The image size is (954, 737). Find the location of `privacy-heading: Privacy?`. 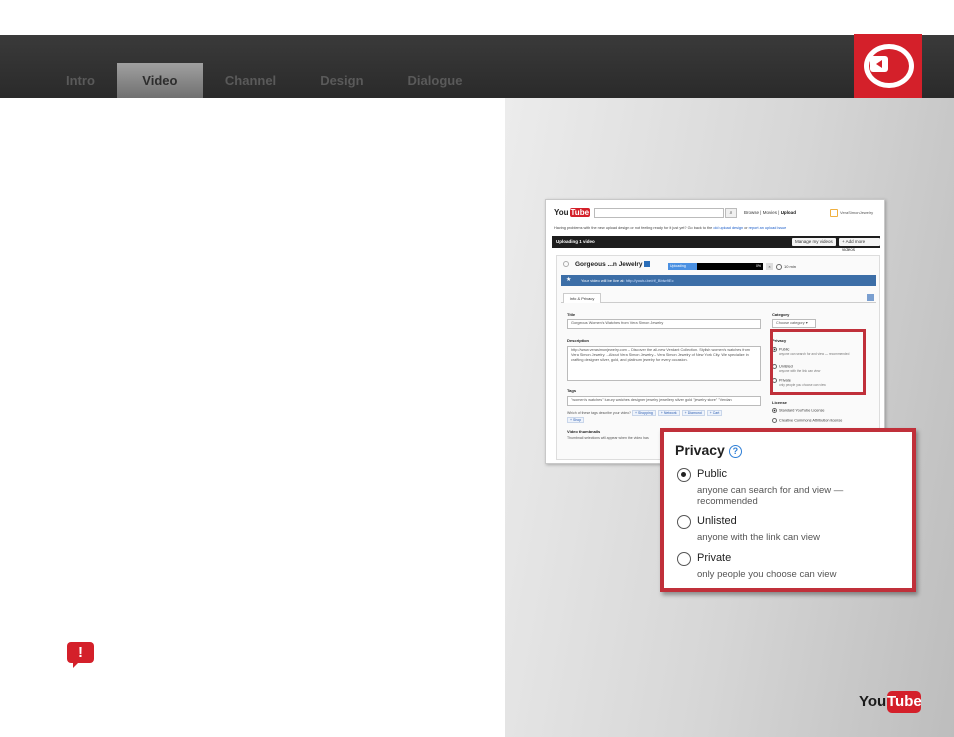

privacy-heading: Privacy? is located at coordinates (708, 450).